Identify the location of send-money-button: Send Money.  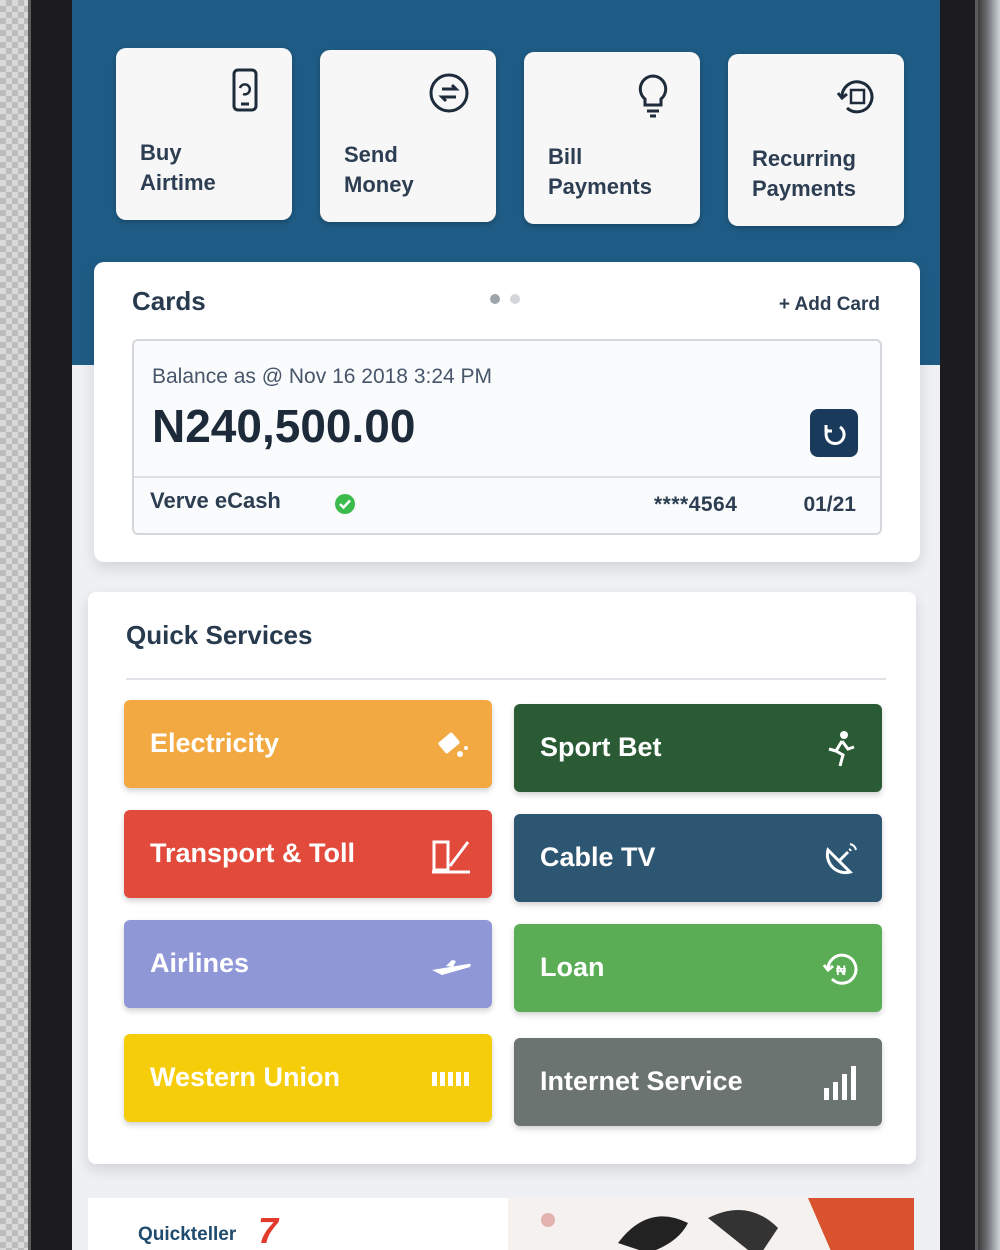
(408, 136).